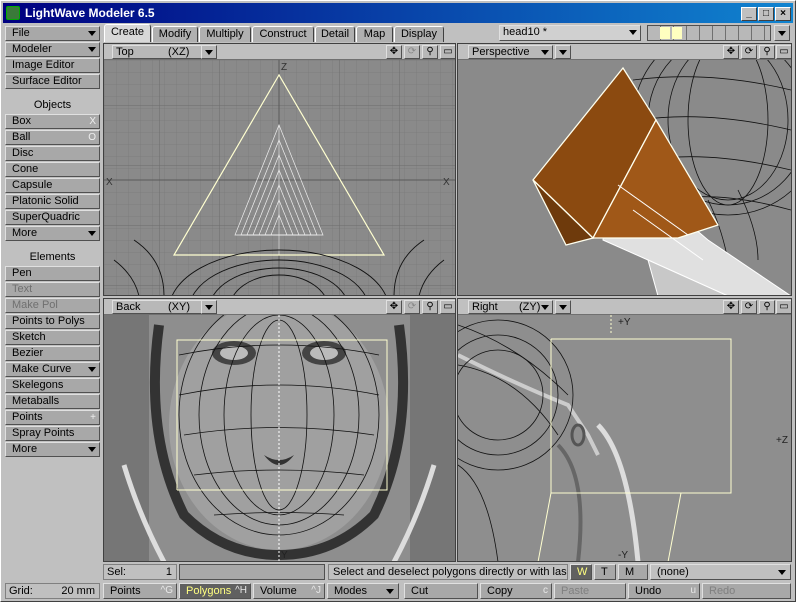 The width and height of the screenshot is (796, 602). I want to click on points-to-polys-button: Points to Polys, so click(52, 321).